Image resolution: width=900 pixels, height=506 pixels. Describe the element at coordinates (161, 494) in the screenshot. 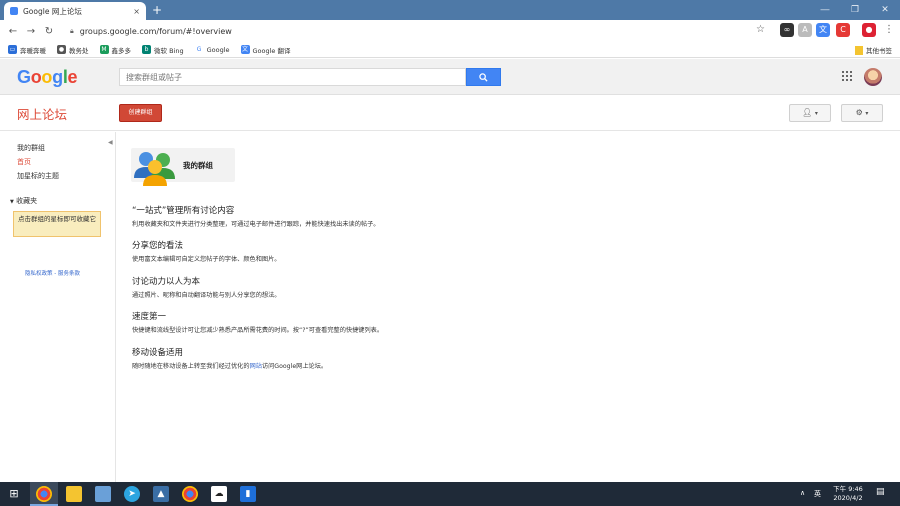

I see `photos-icon: ▲` at that location.